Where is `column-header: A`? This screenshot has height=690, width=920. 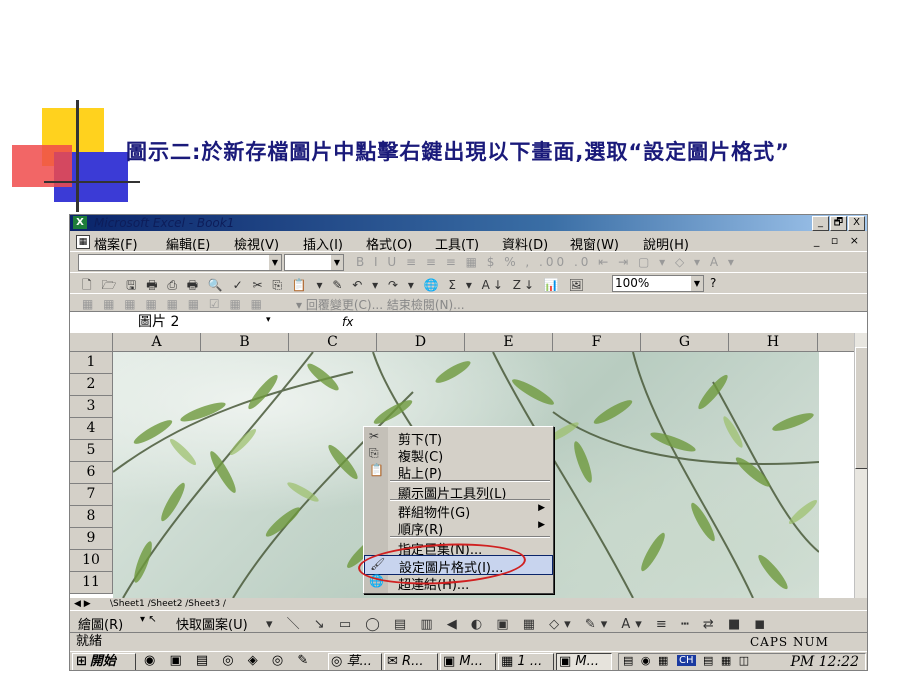
column-header: A is located at coordinates (157, 342).